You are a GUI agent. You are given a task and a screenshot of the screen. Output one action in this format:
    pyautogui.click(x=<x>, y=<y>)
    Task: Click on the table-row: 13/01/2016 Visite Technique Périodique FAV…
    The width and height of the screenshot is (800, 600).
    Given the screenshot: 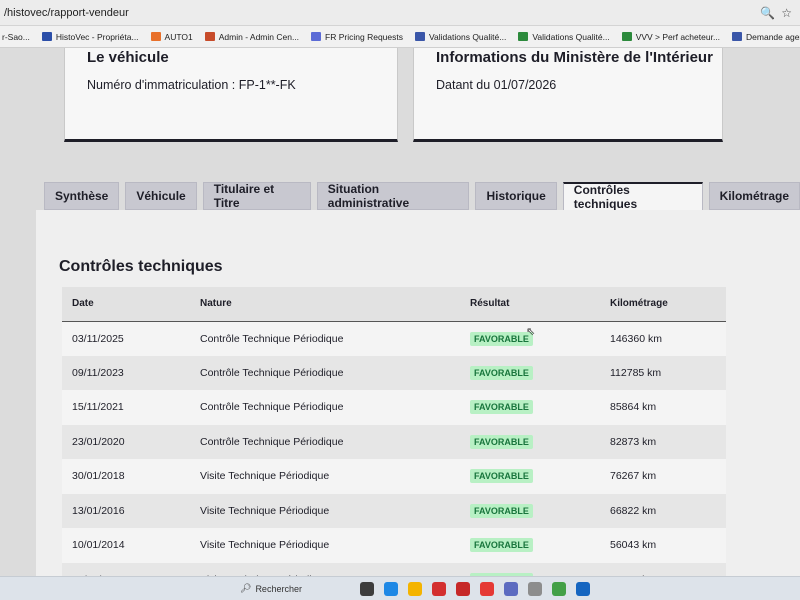 What is the action you would take?
    pyautogui.click(x=394, y=511)
    